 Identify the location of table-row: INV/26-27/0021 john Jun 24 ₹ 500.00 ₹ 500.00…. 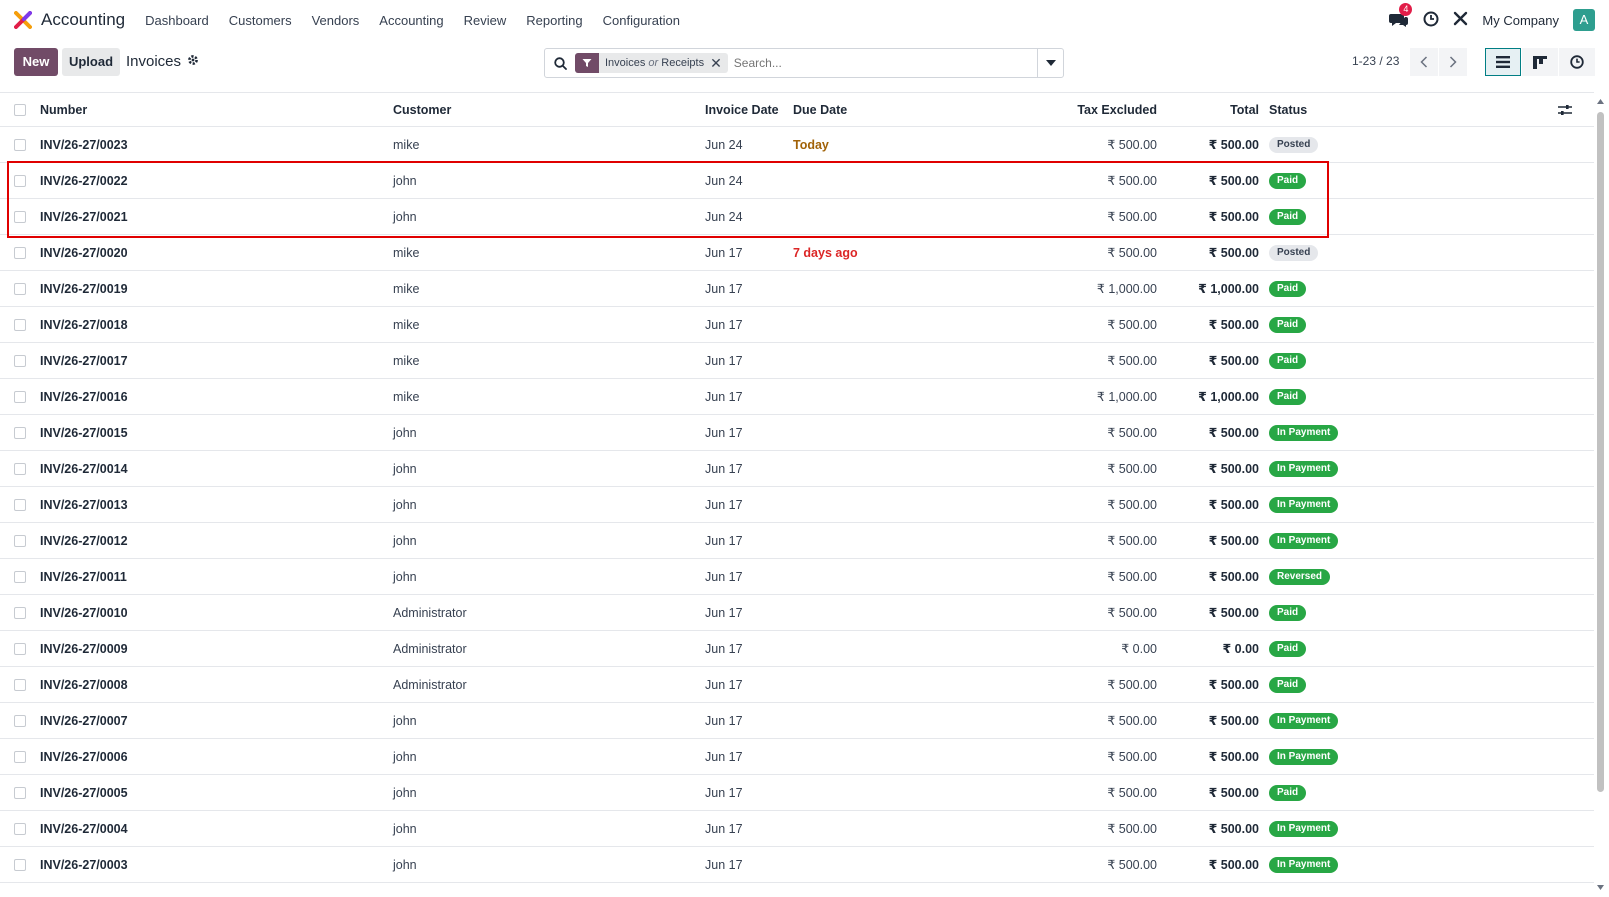
(797, 217).